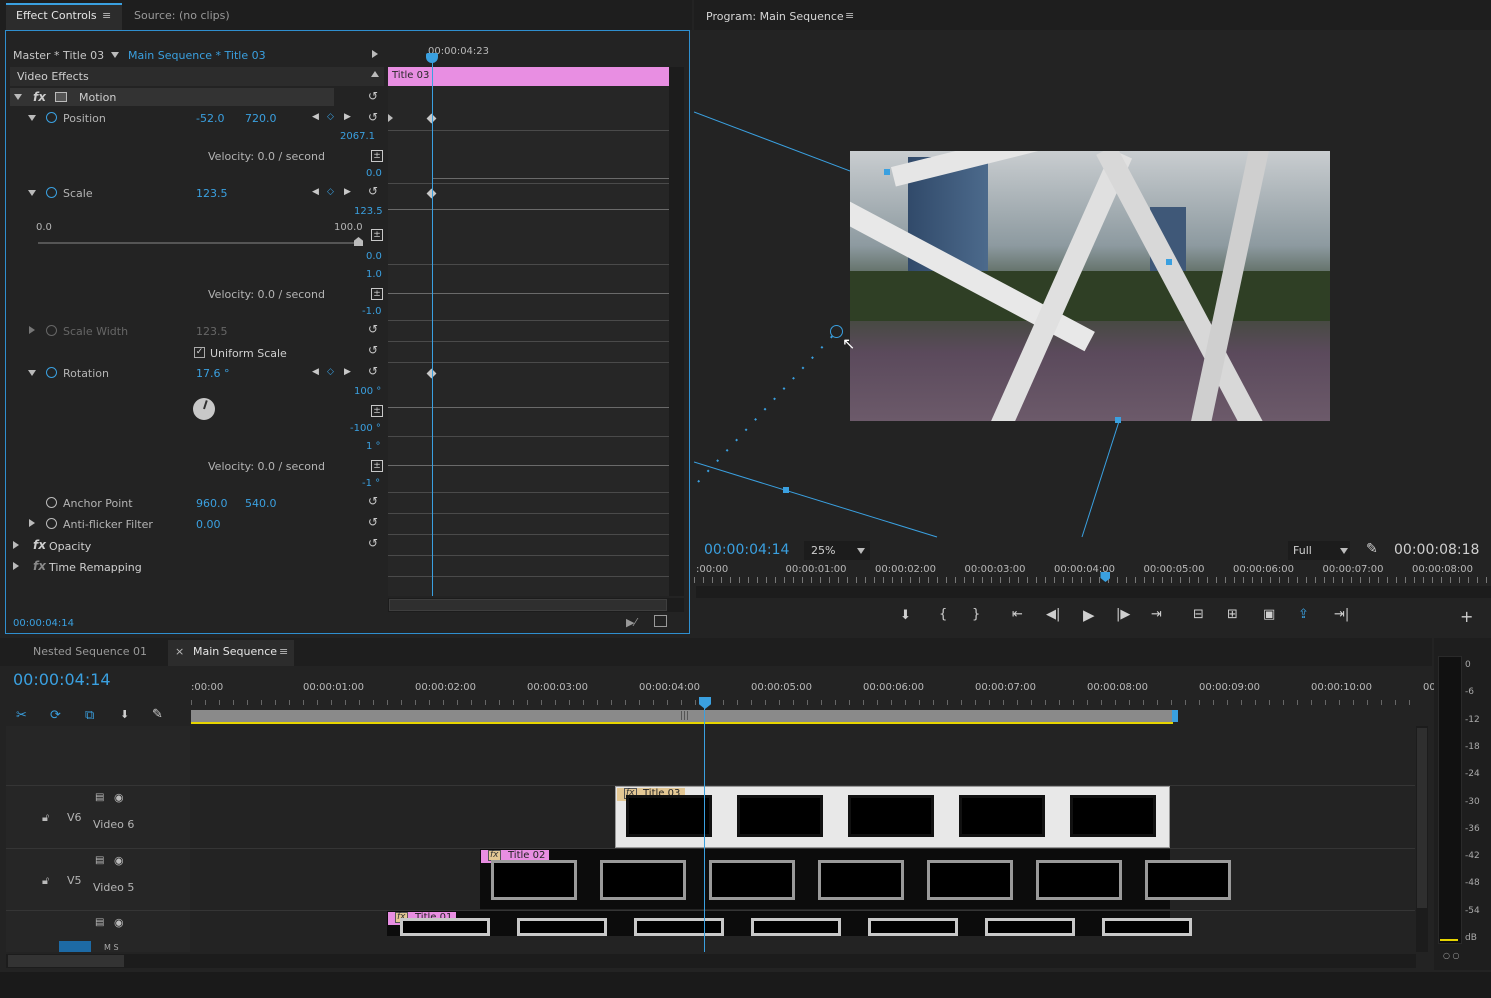 The height and width of the screenshot is (998, 1491). What do you see at coordinates (74, 880) in the screenshot?
I see `v5-track-id: V5` at bounding box center [74, 880].